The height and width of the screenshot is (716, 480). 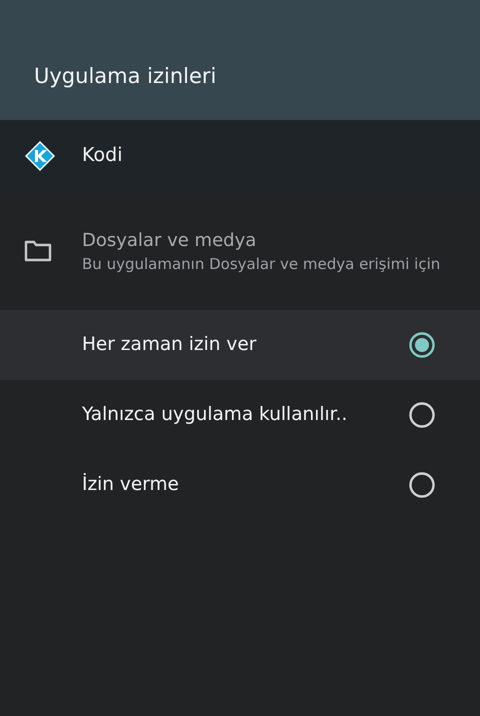 What do you see at coordinates (215, 415) in the screenshot?
I see `option-label: Yalnızca uygulama kullanılır..` at bounding box center [215, 415].